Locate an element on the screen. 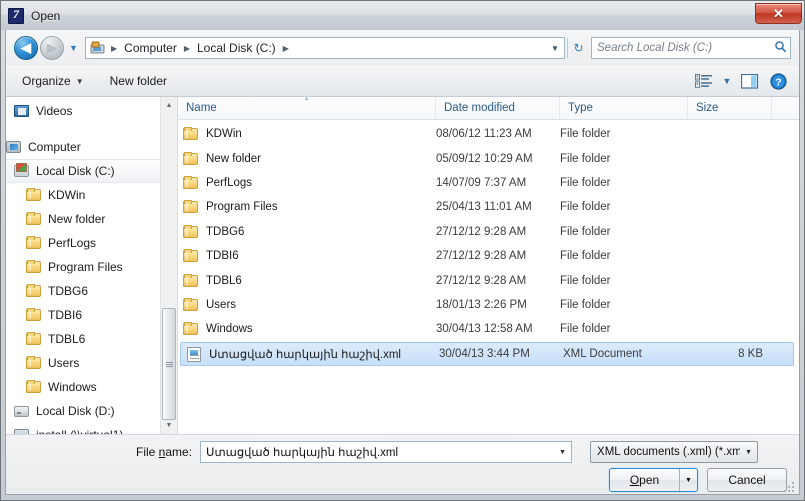 This screenshot has height=501, width=805. breadcrumb-dropdown-icon: ▼ is located at coordinates (555, 48).